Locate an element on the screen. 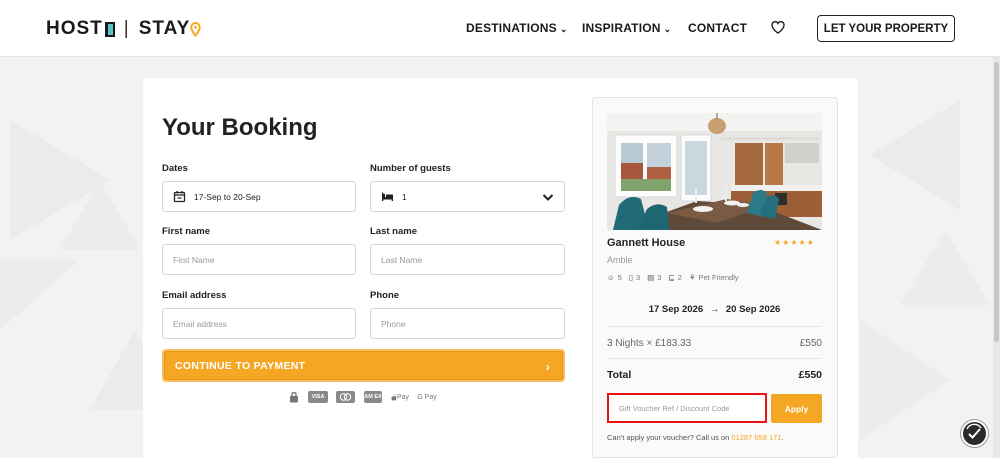  calendar-icon is located at coordinates (179, 197).